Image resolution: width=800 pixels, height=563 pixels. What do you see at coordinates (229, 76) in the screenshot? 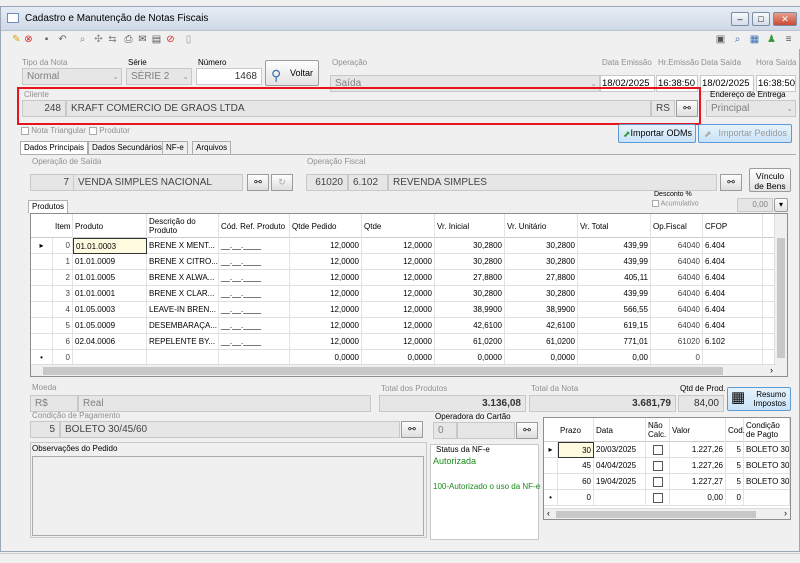
I see `numero-input: 1468` at bounding box center [229, 76].